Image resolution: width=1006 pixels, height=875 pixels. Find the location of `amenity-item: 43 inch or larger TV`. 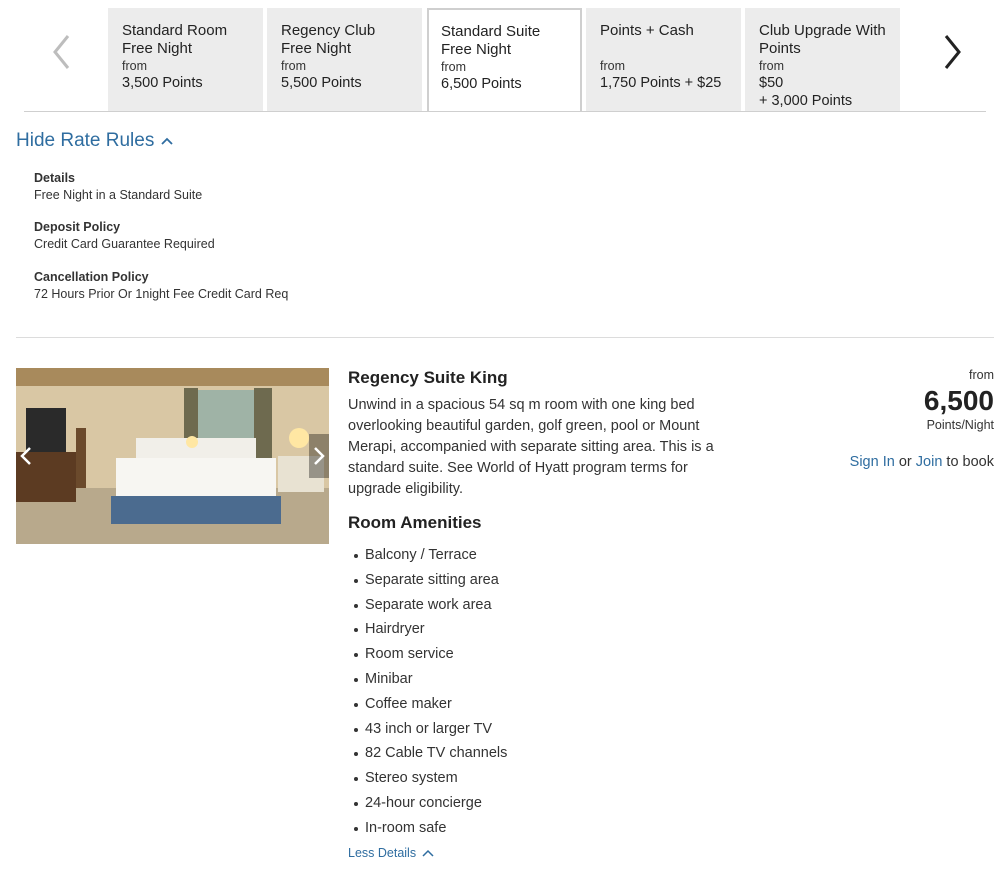

amenity-item: 43 inch or larger TV is located at coordinates (427, 729).